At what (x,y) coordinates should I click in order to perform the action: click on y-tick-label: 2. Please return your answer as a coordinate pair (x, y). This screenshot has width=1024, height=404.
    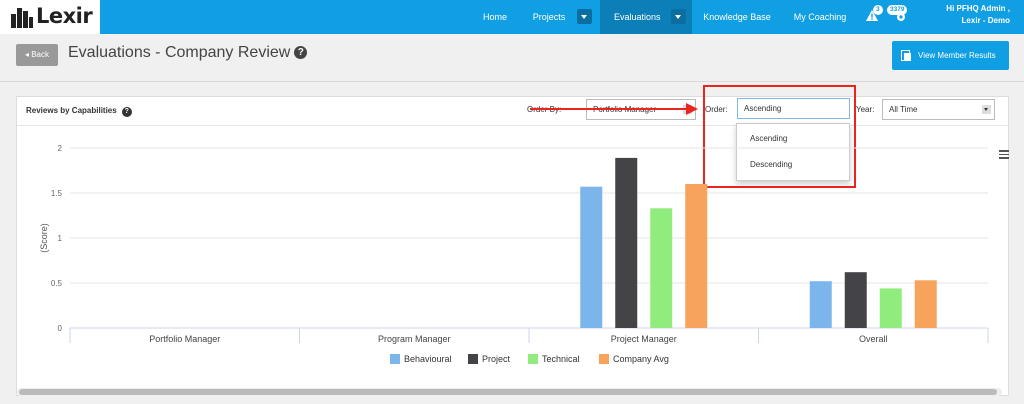
    Looking at the image, I should click on (60, 148).